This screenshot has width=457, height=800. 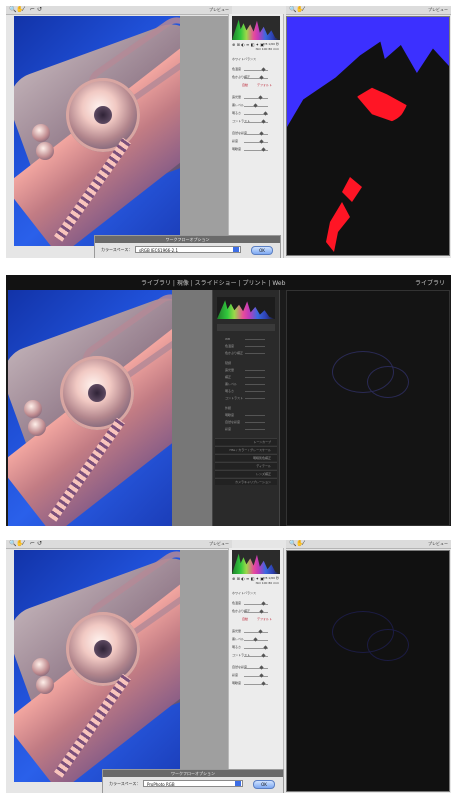 What do you see at coordinates (228, 408) in the screenshot?
I see `presence-row: 外観` at bounding box center [228, 408].